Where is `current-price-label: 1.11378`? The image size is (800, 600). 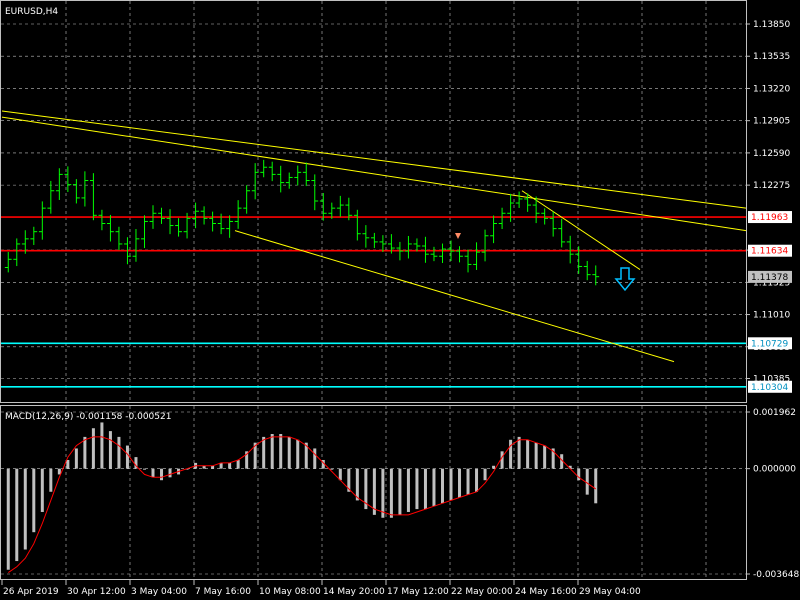 current-price-label: 1.11378 is located at coordinates (769, 278).